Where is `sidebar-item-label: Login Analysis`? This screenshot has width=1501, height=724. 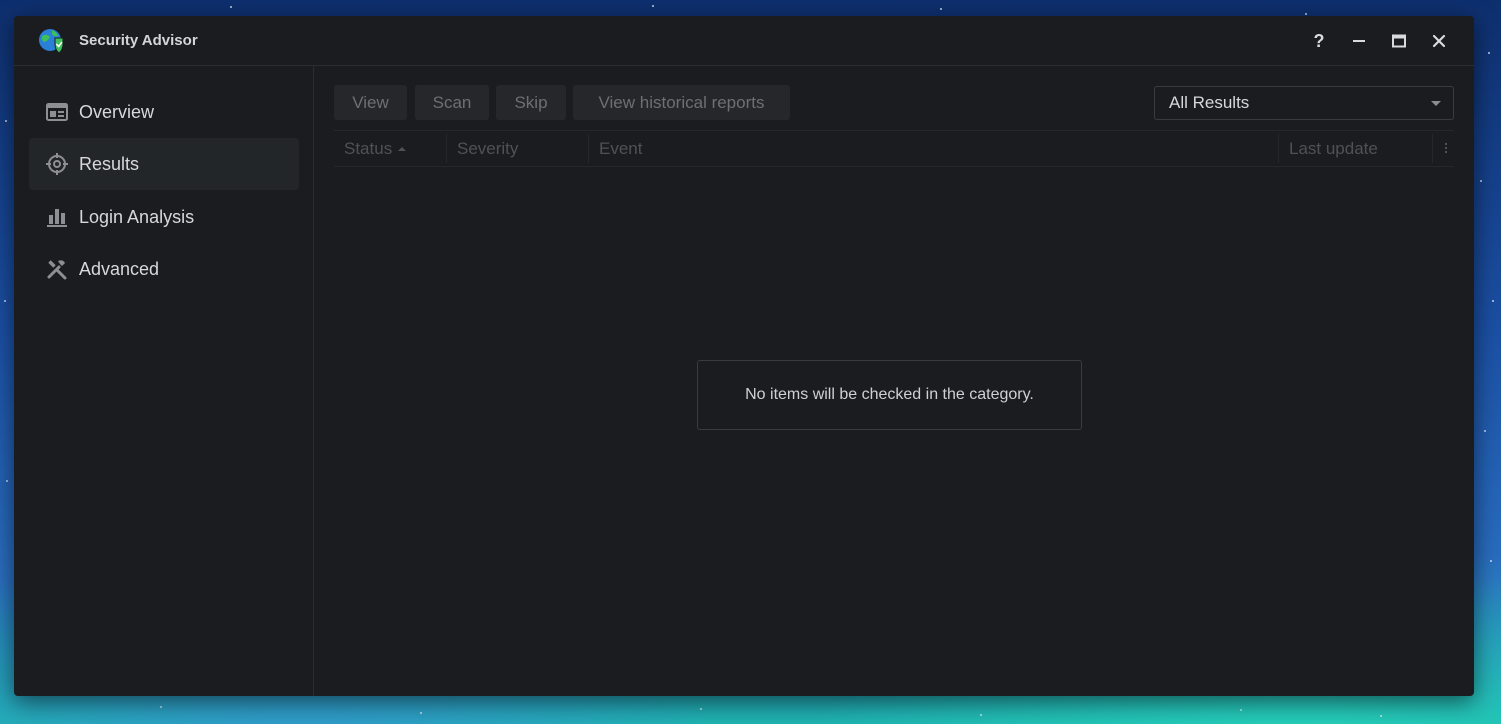
sidebar-item-label: Login Analysis is located at coordinates (137, 216).